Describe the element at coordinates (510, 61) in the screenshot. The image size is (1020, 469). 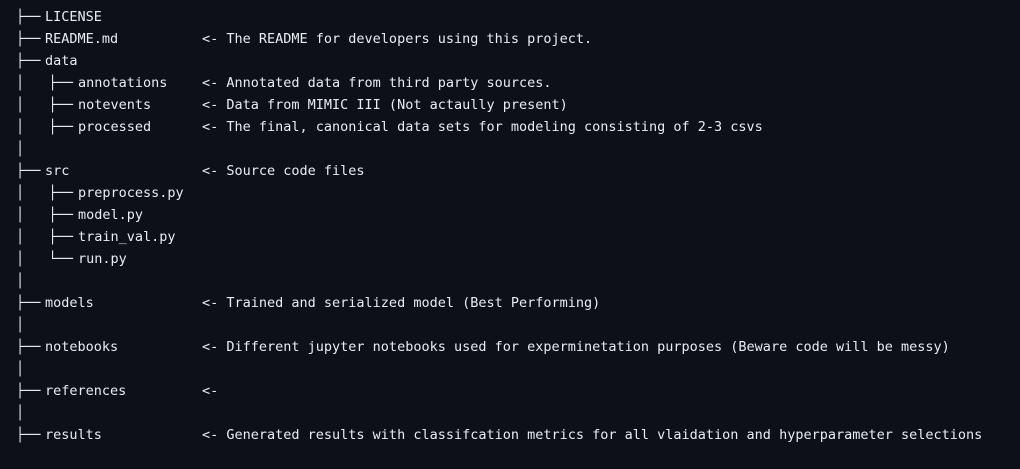
I see `tree-row: ├── data` at that location.